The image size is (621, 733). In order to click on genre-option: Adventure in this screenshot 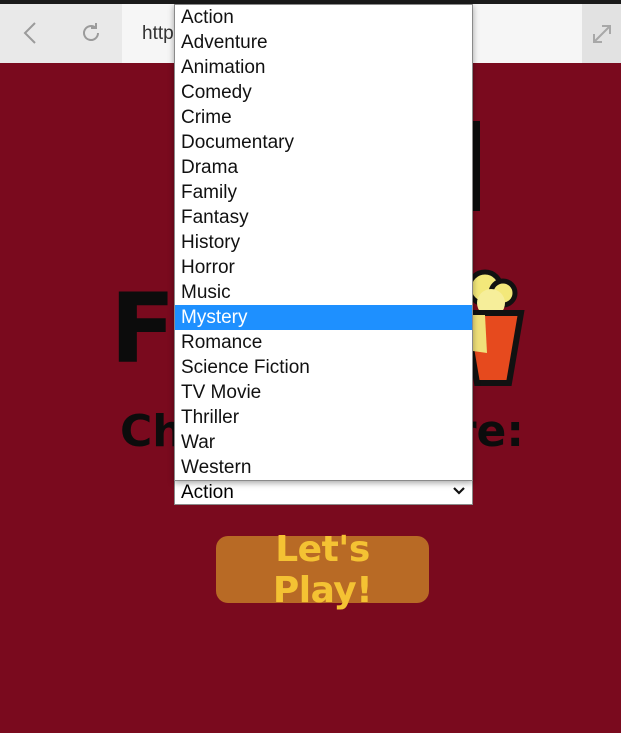, I will do `click(323, 42)`.